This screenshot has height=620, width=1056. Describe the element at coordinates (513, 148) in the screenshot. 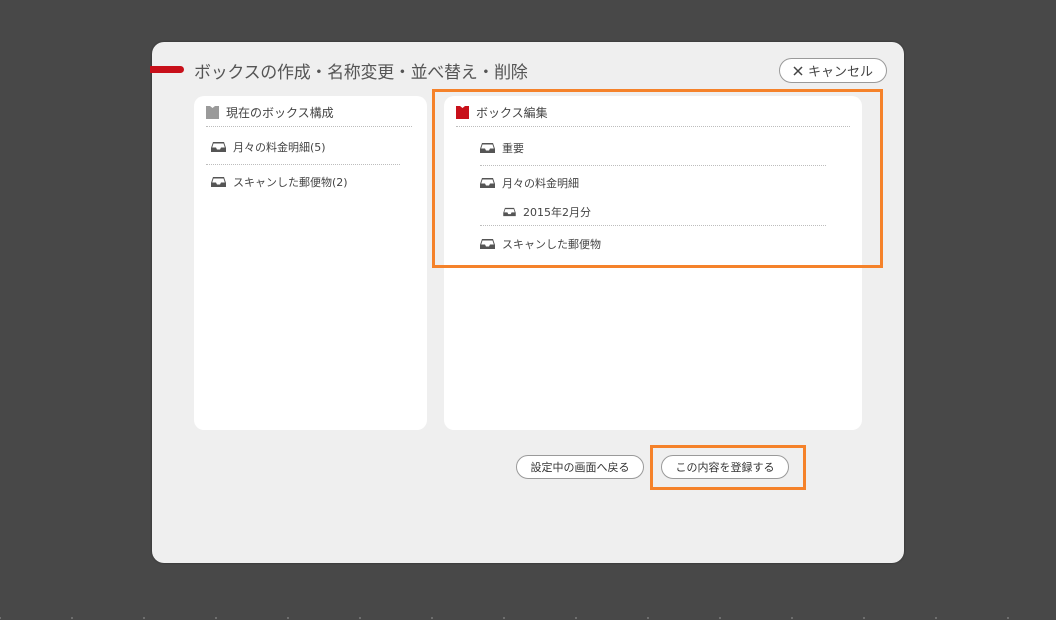

I see `list-item-label: 重要` at that location.